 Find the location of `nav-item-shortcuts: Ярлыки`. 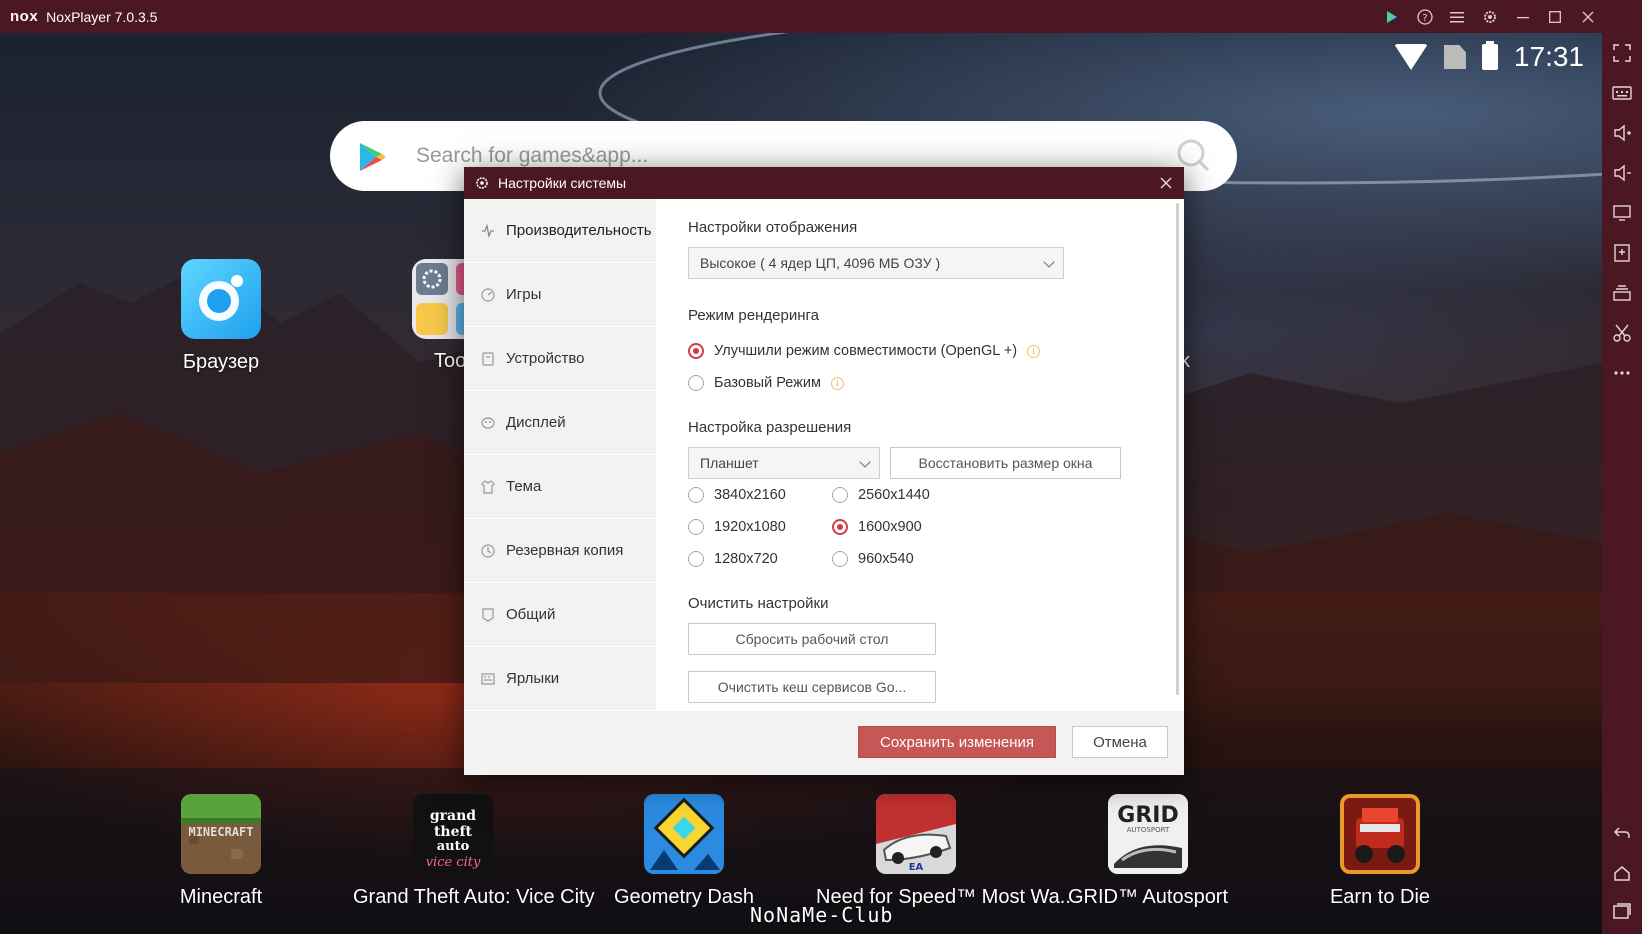

nav-item-shortcuts: Ярлыки is located at coordinates (560, 679).